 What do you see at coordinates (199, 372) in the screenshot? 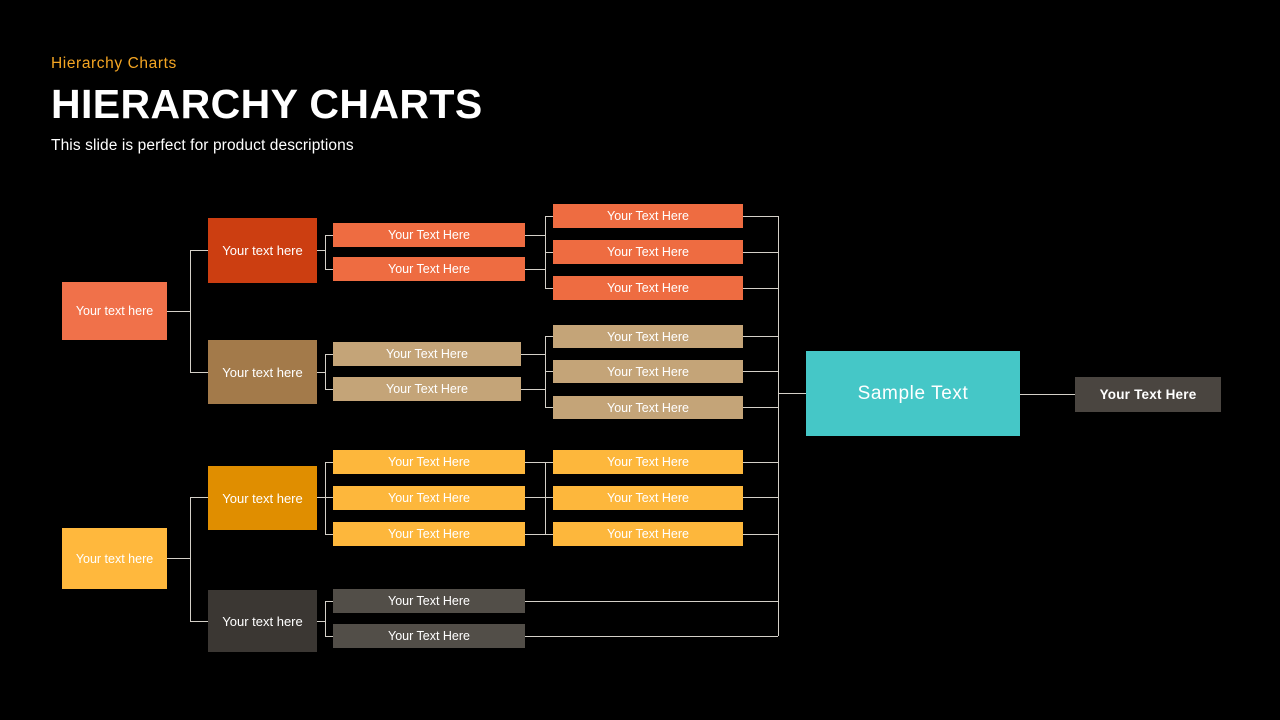
I see `connector-root-top-to-brown` at bounding box center [199, 372].